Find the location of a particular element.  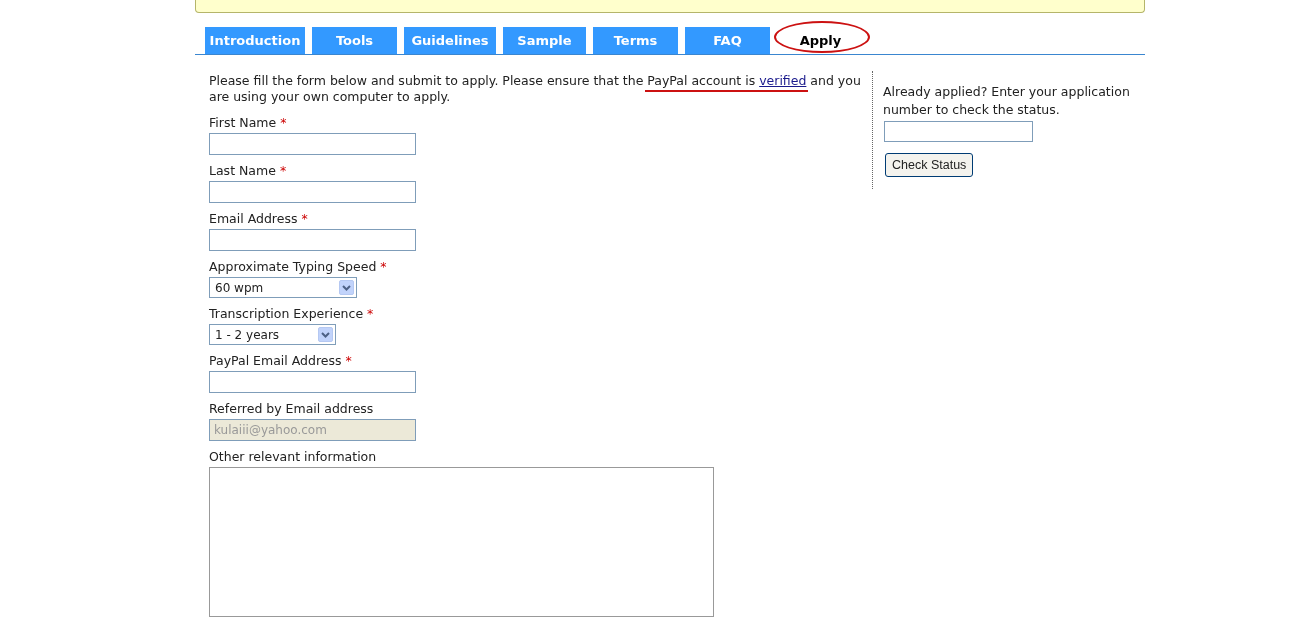

status-prompt: Already applied? Enter your application number to check the status. is located at coordinates (1007, 101).